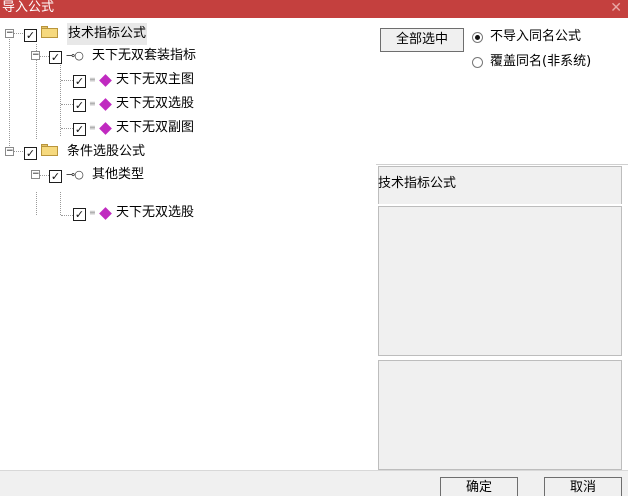 The image size is (628, 496). What do you see at coordinates (314, 483) in the screenshot?
I see `button-bar: 确定 取消` at bounding box center [314, 483].